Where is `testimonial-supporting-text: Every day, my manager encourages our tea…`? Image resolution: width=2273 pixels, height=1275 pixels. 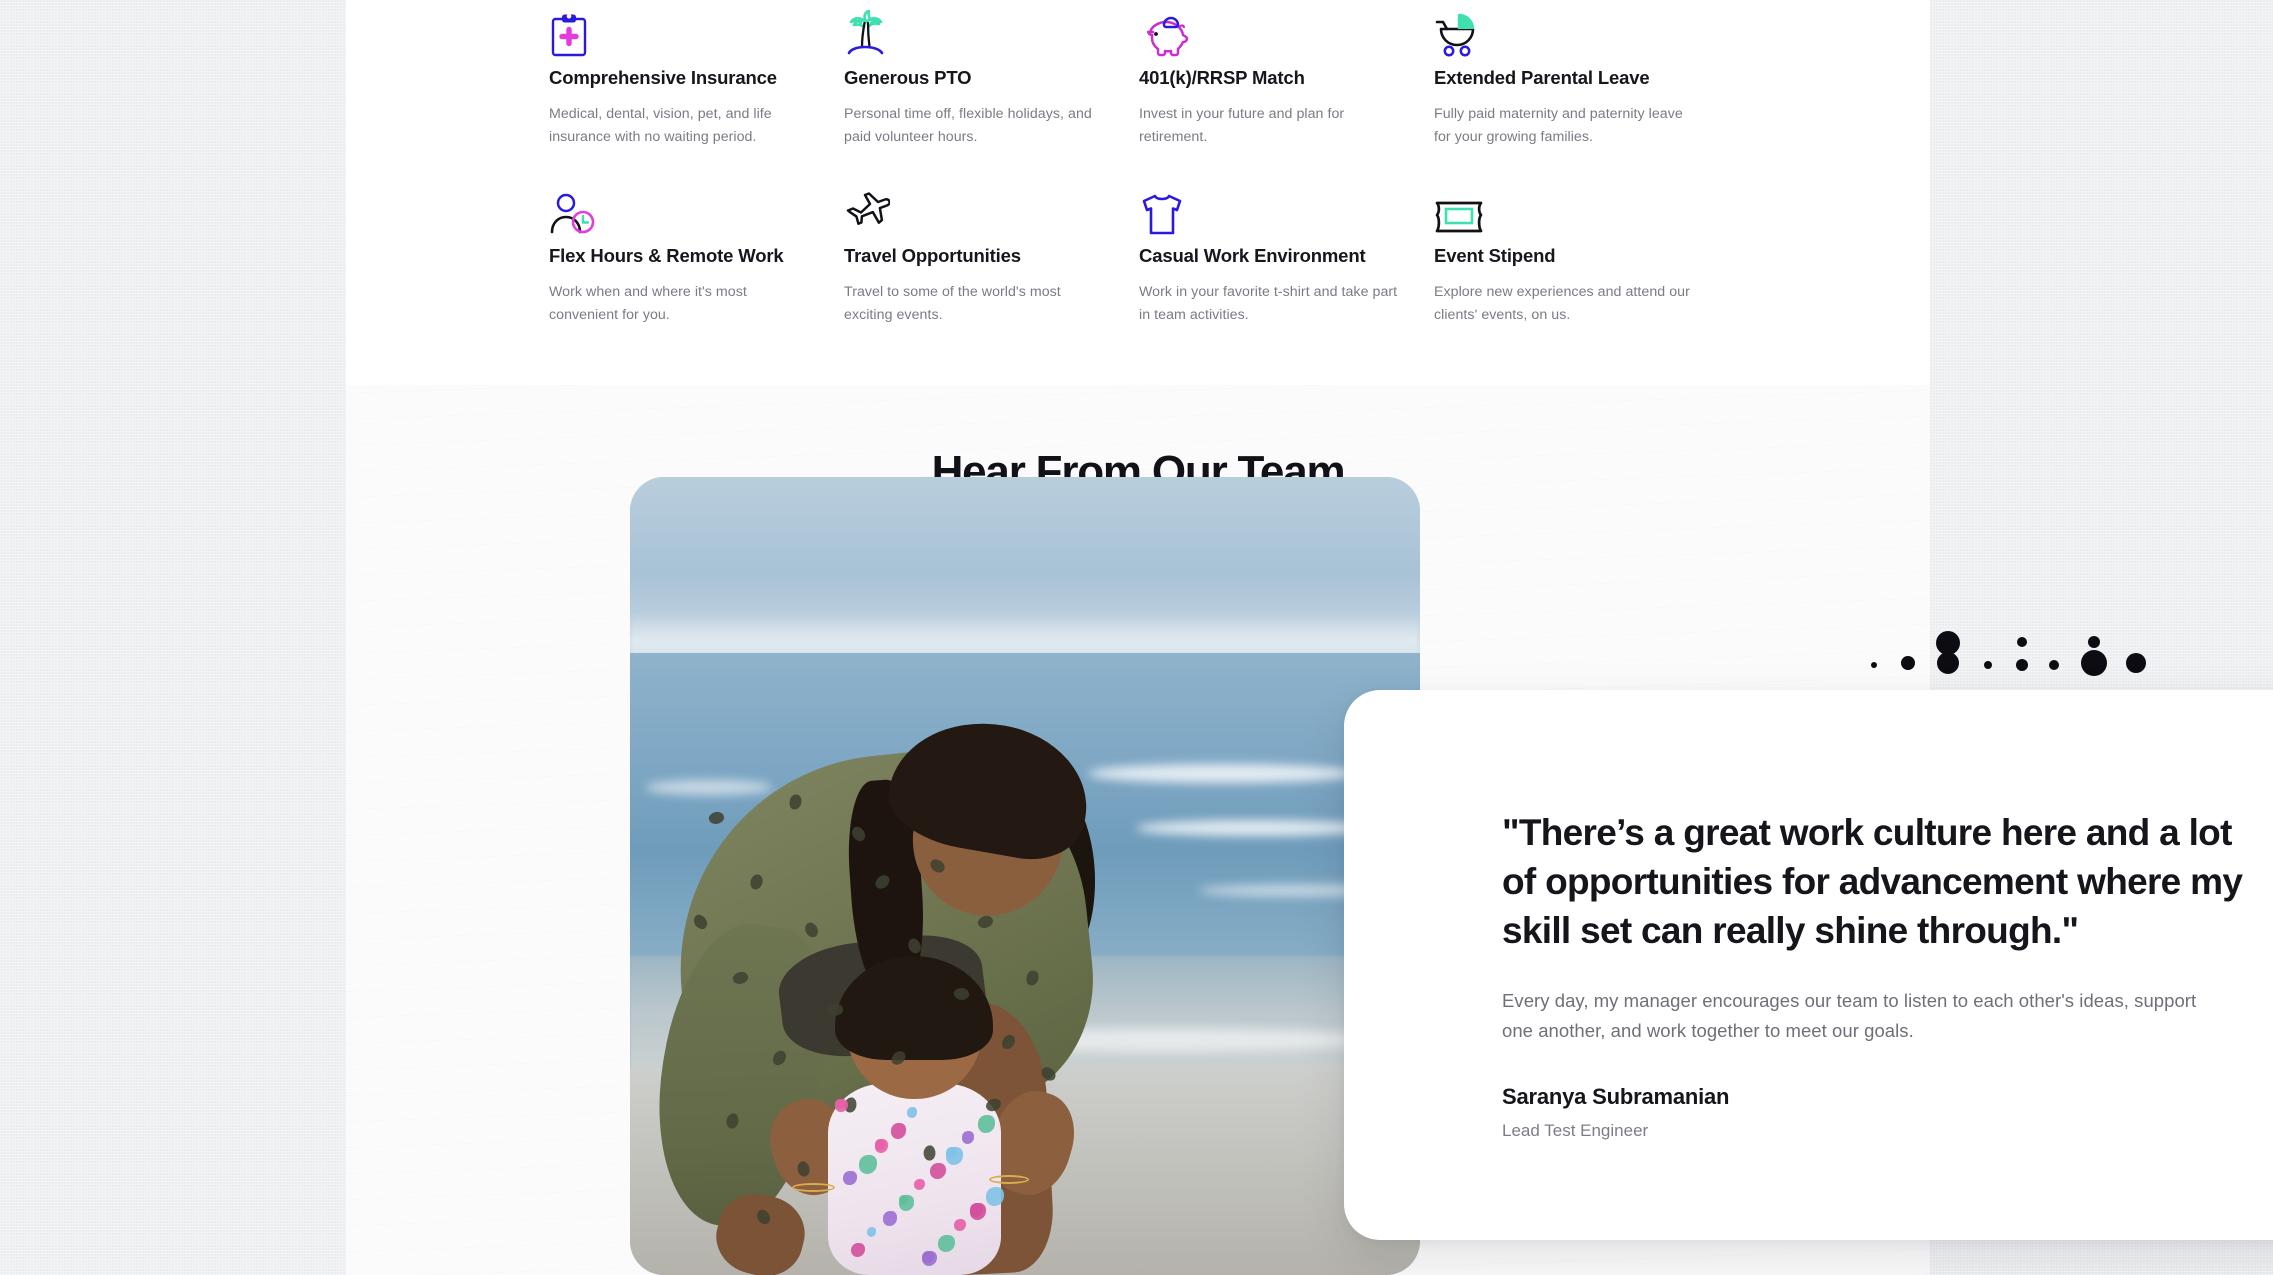 testimonial-supporting-text: Every day, my manager encourages our tea… is located at coordinates (1849, 1015).